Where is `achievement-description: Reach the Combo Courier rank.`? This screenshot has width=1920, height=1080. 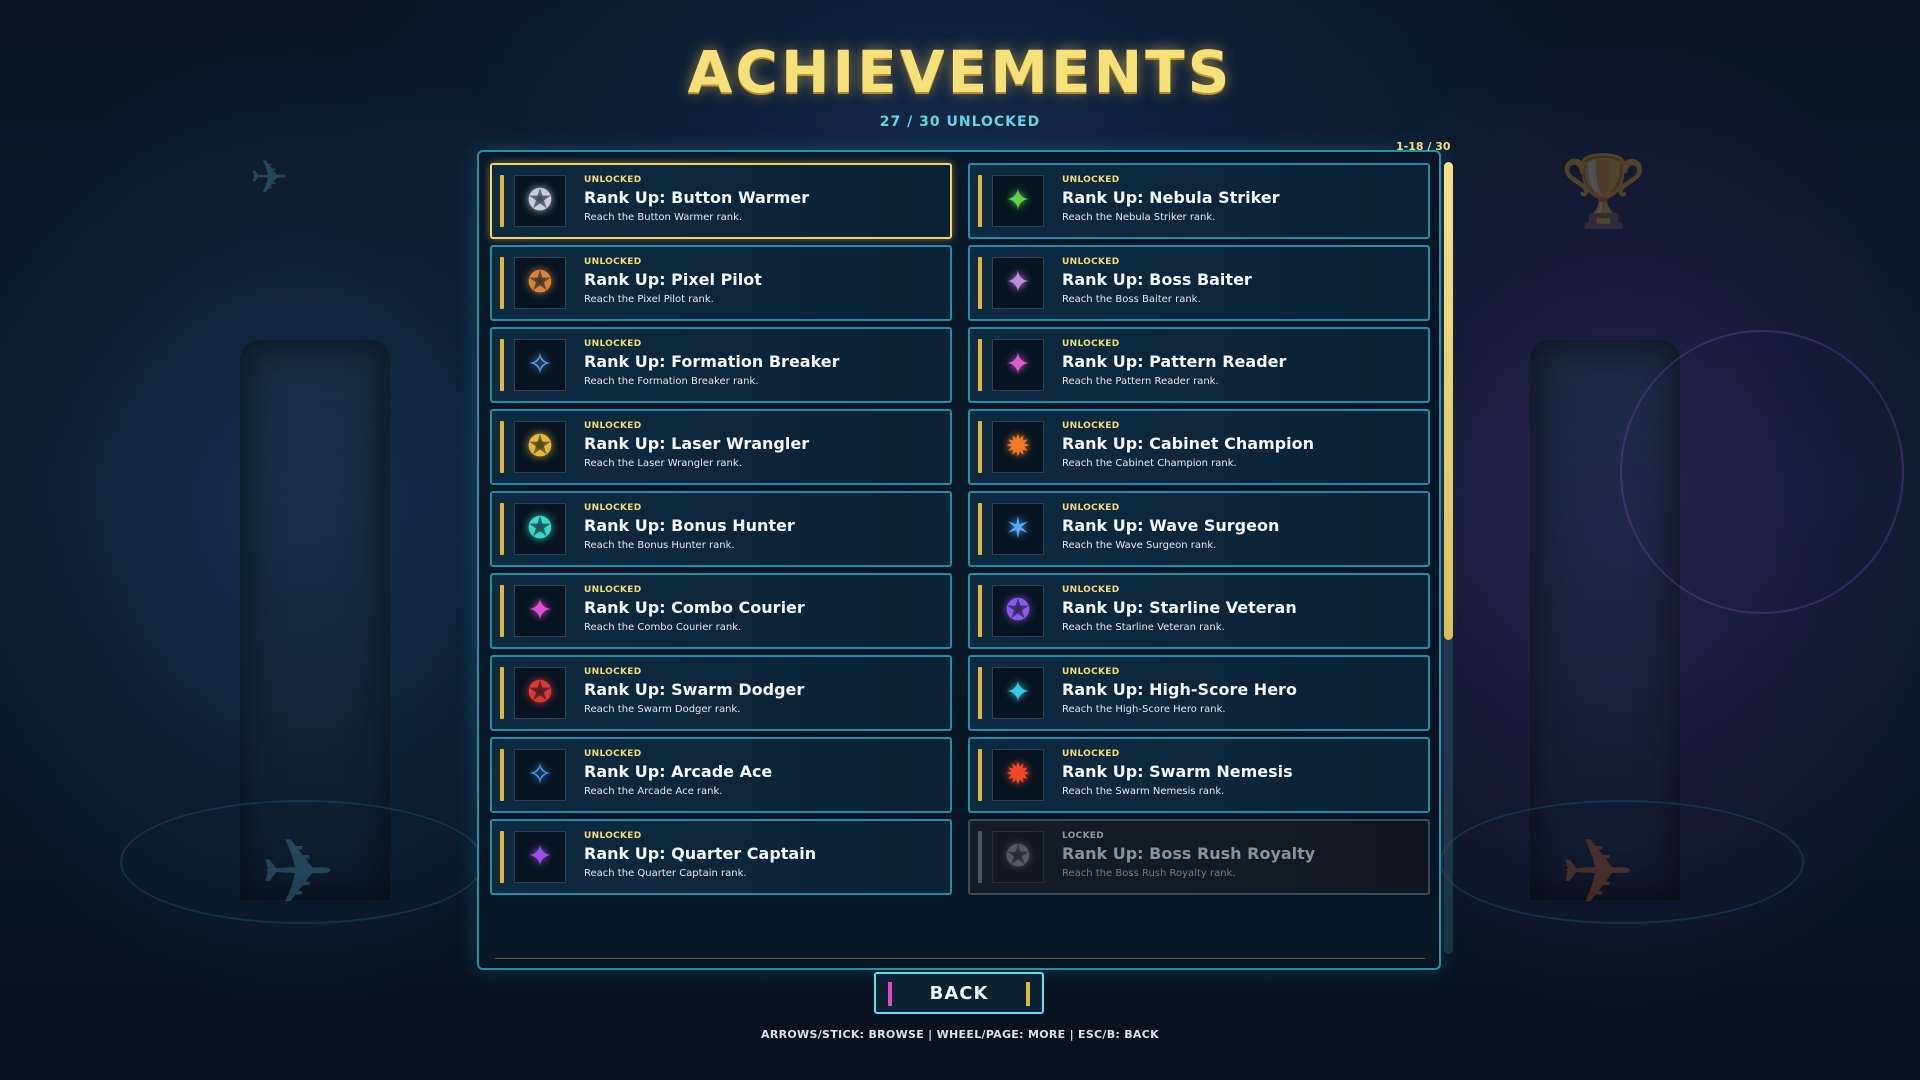
achievement-description: Reach the Combo Courier rank. is located at coordinates (663, 627).